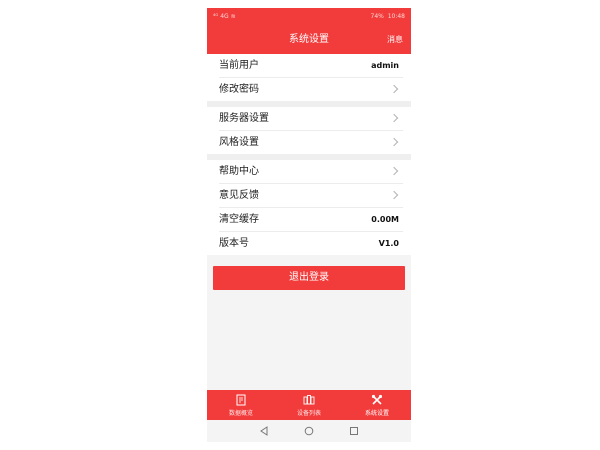 This screenshot has width=600, height=450. I want to click on tab-system-settings: 系统设置, so click(377, 405).